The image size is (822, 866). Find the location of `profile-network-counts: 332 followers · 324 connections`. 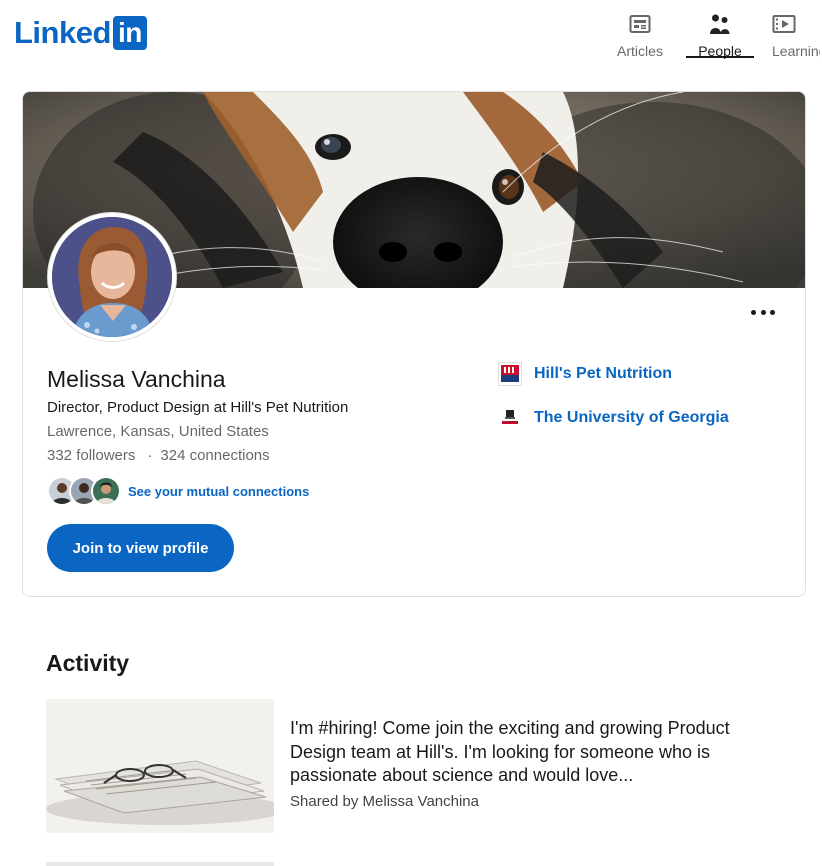

profile-network-counts: 332 followers · 324 connections is located at coordinates (158, 456).